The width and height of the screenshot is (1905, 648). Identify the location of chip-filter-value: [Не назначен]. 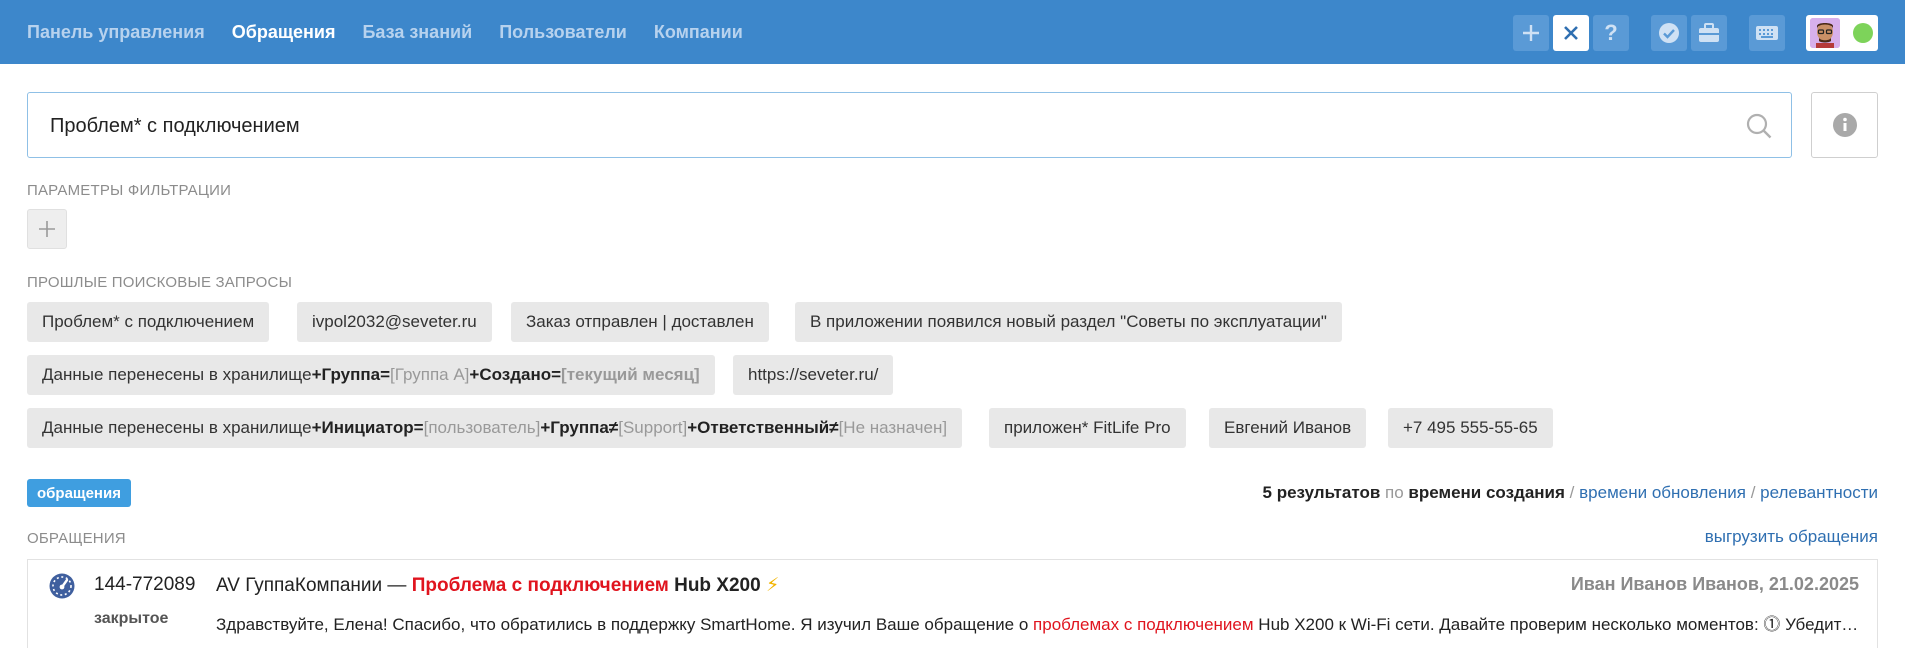
(893, 427).